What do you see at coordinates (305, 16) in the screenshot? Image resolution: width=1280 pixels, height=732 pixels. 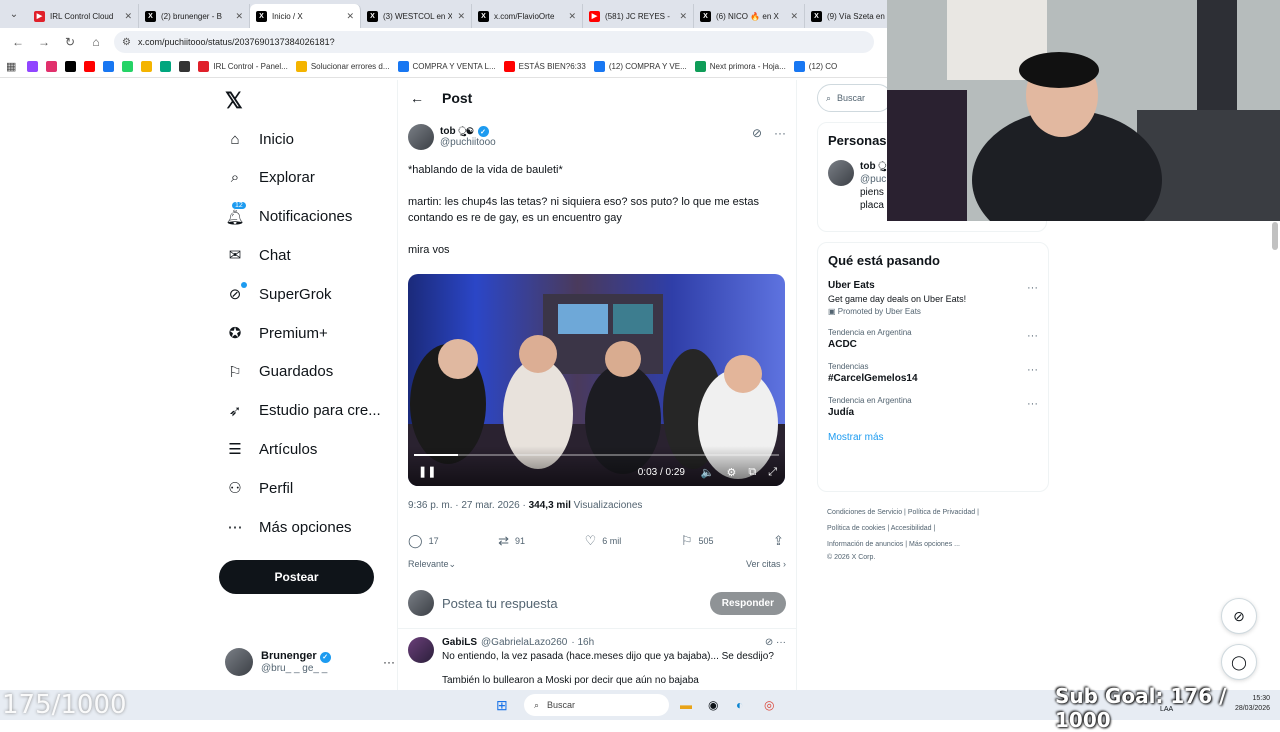 I see `browser-tab: X Inicio / X ✕` at bounding box center [305, 16].